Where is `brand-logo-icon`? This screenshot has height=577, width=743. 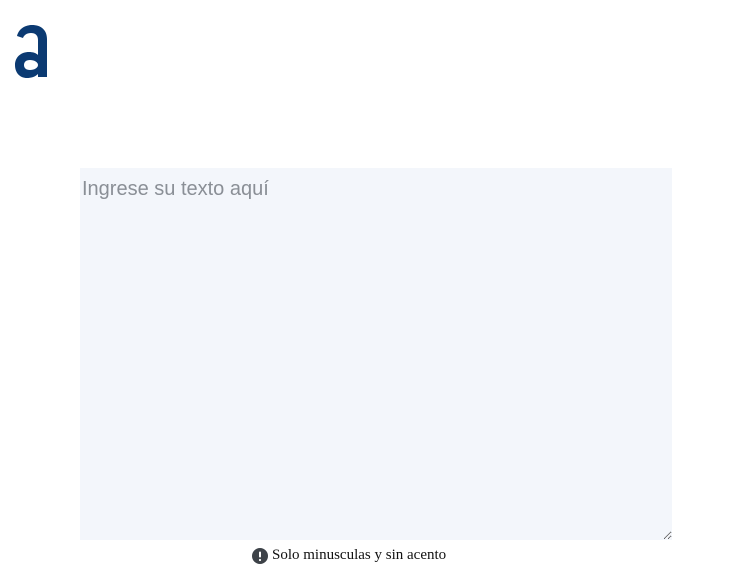 brand-logo-icon is located at coordinates (32, 51).